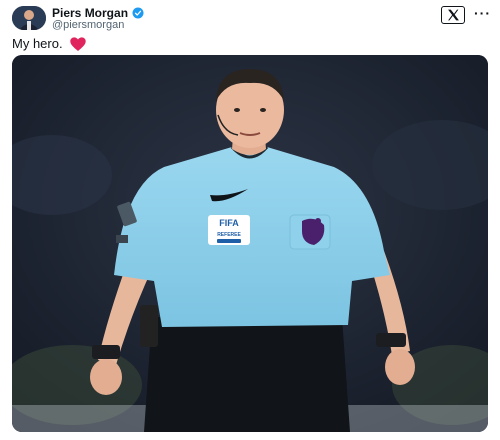 Image resolution: width=500 pixels, height=440 pixels. I want to click on tweet-text-row: My hero., so click(49, 43).